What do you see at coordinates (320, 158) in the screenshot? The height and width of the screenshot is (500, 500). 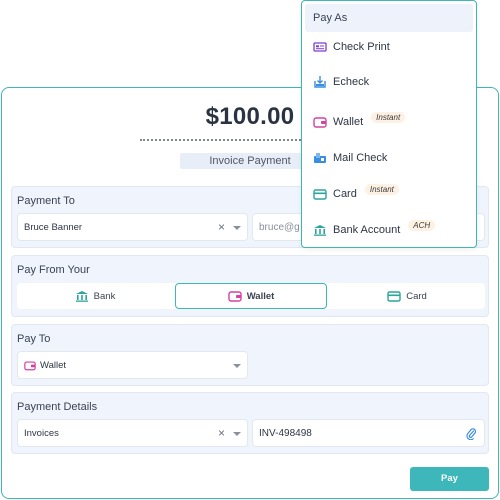 I see `mail-check-icon` at bounding box center [320, 158].